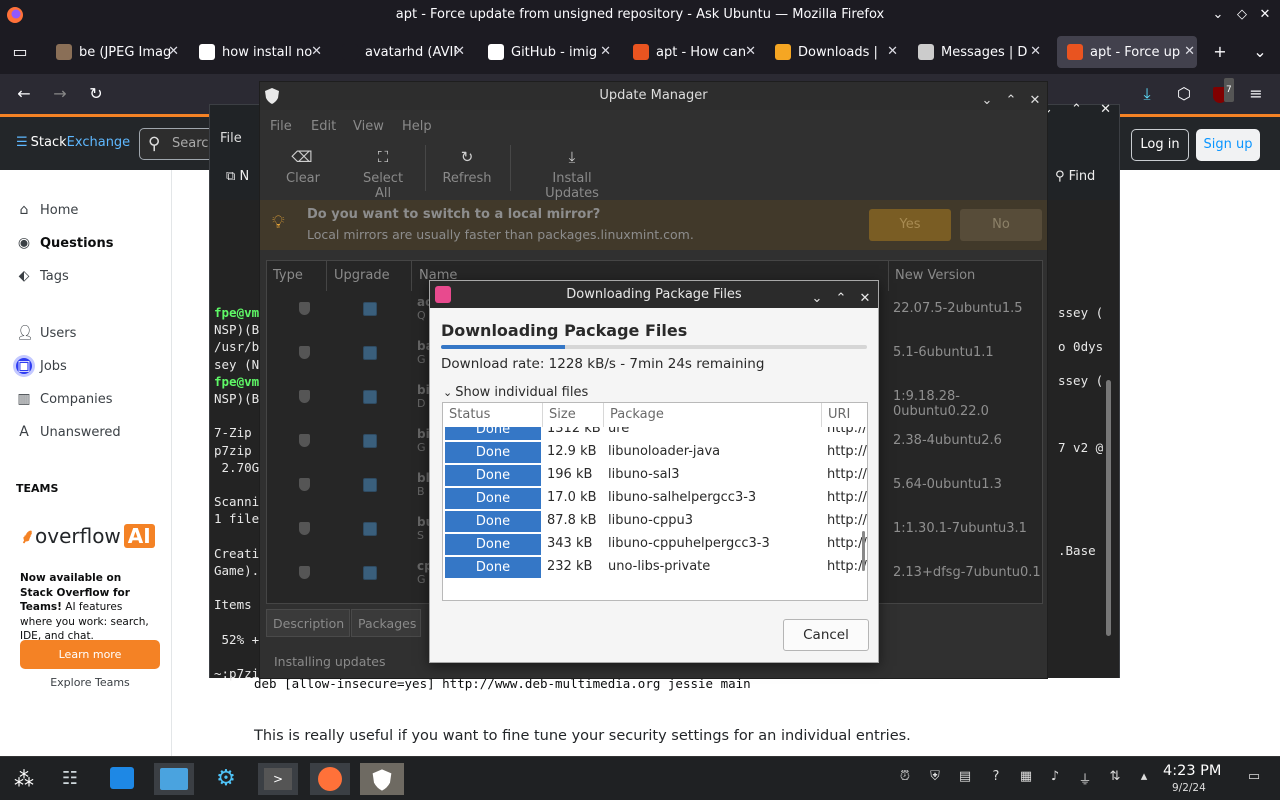  What do you see at coordinates (713, 415) in the screenshot?
I see `col-package: Package` at bounding box center [713, 415].